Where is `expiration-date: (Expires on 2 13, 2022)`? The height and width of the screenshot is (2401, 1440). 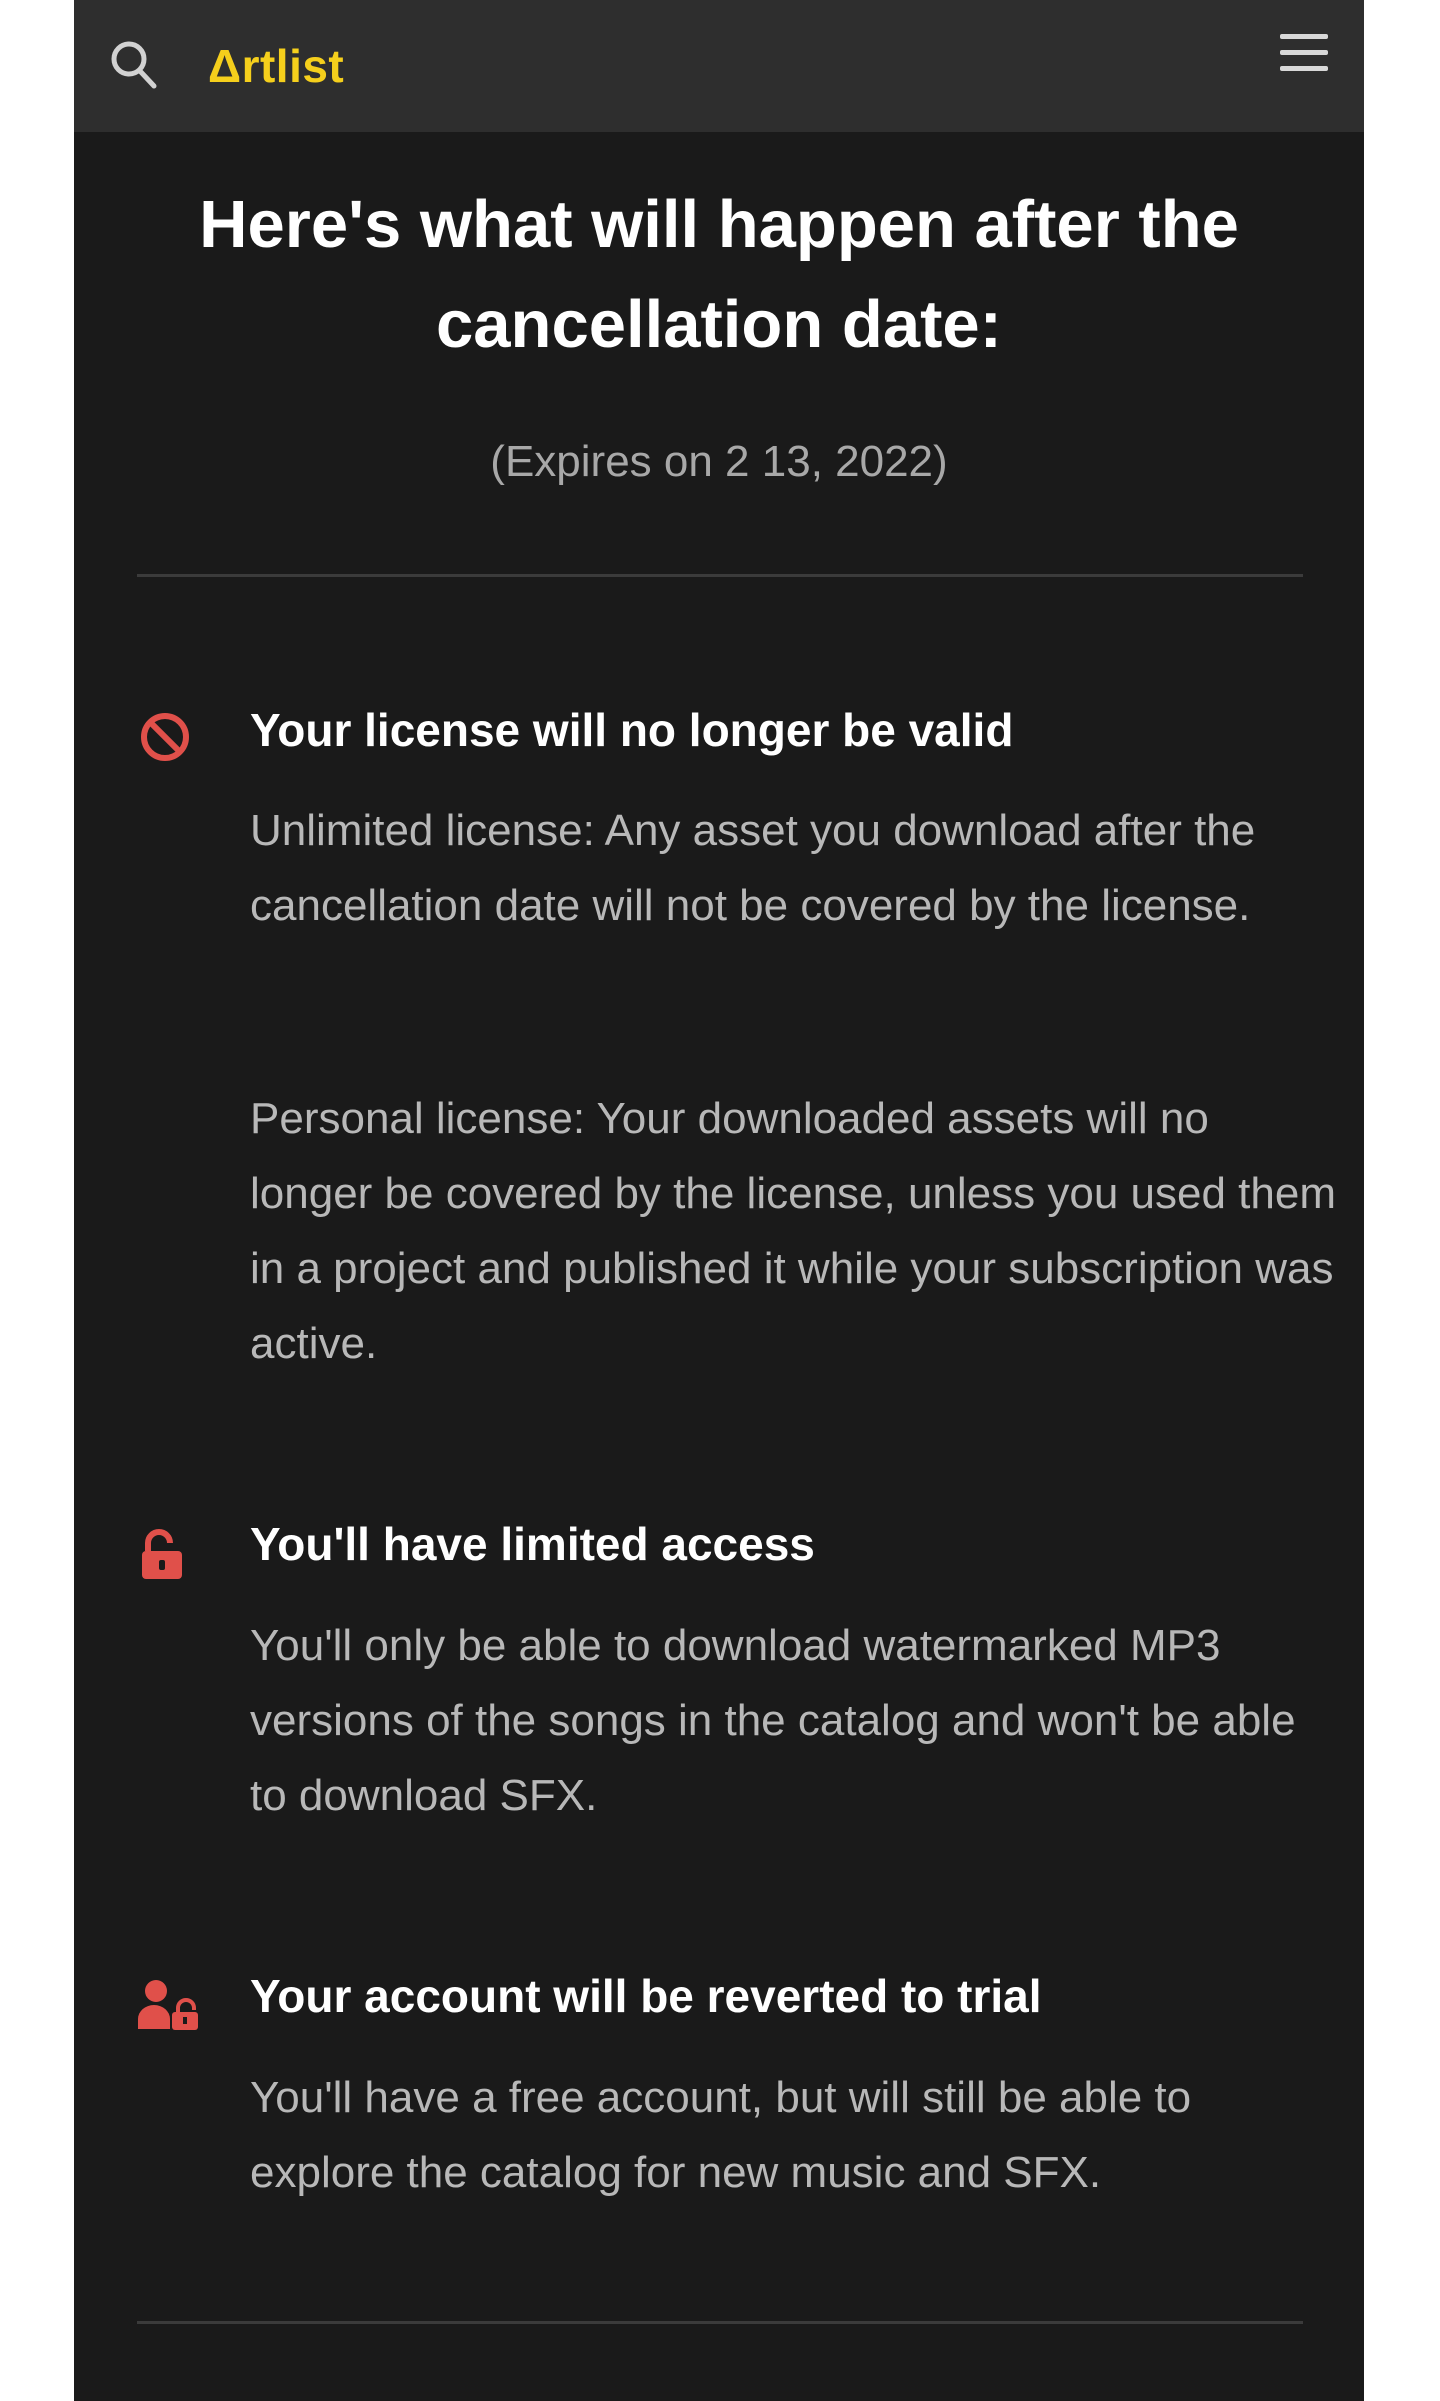
expiration-date: (Expires on 2 13, 2022) is located at coordinates (719, 461).